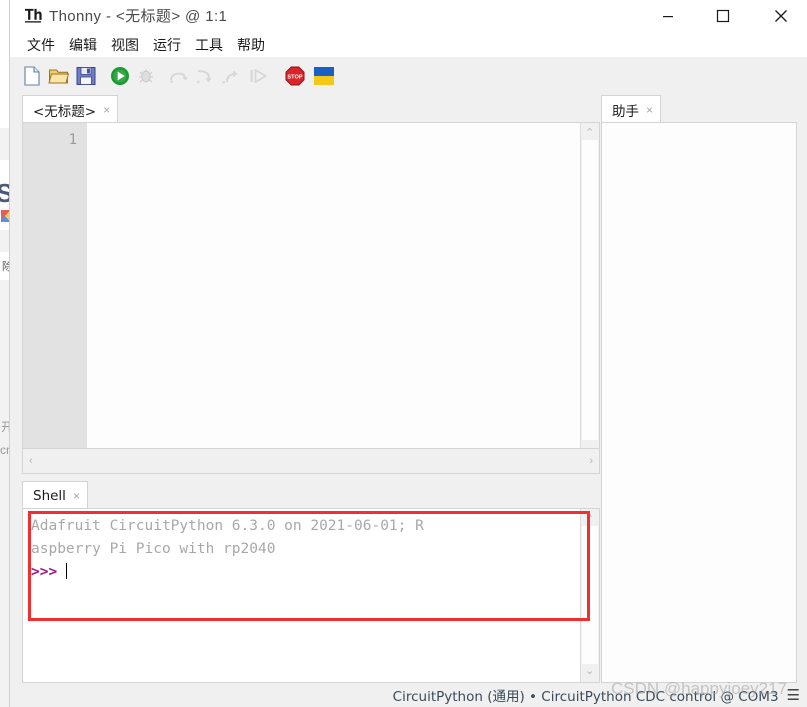 Image resolution: width=807 pixels, height=707 pixels. What do you see at coordinates (65, 111) in the screenshot?
I see `tab-untitled-label: <无标题>` at bounding box center [65, 111].